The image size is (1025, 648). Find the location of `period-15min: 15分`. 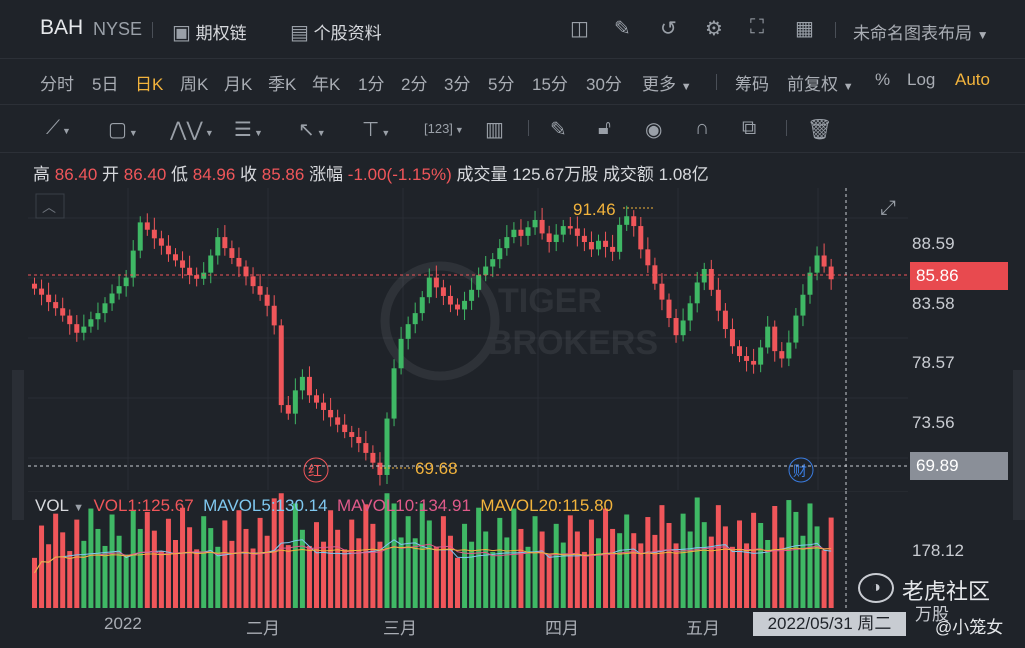

period-15min: 15分 is located at coordinates (550, 82).